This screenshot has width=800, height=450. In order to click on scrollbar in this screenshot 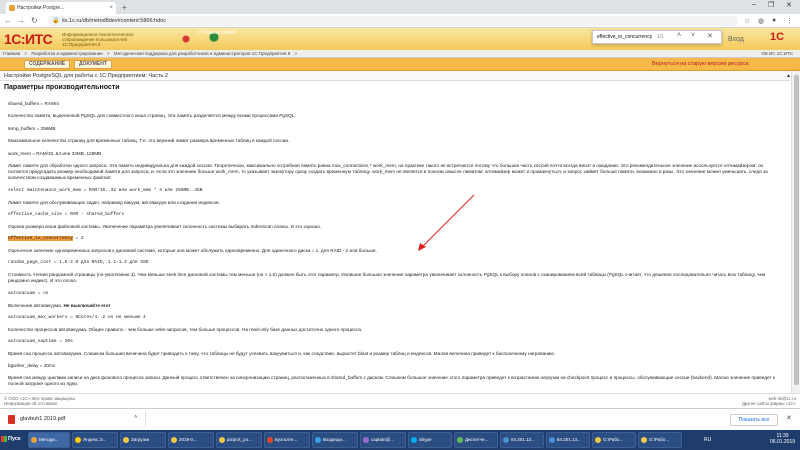, I will do `click(795, 232)`.